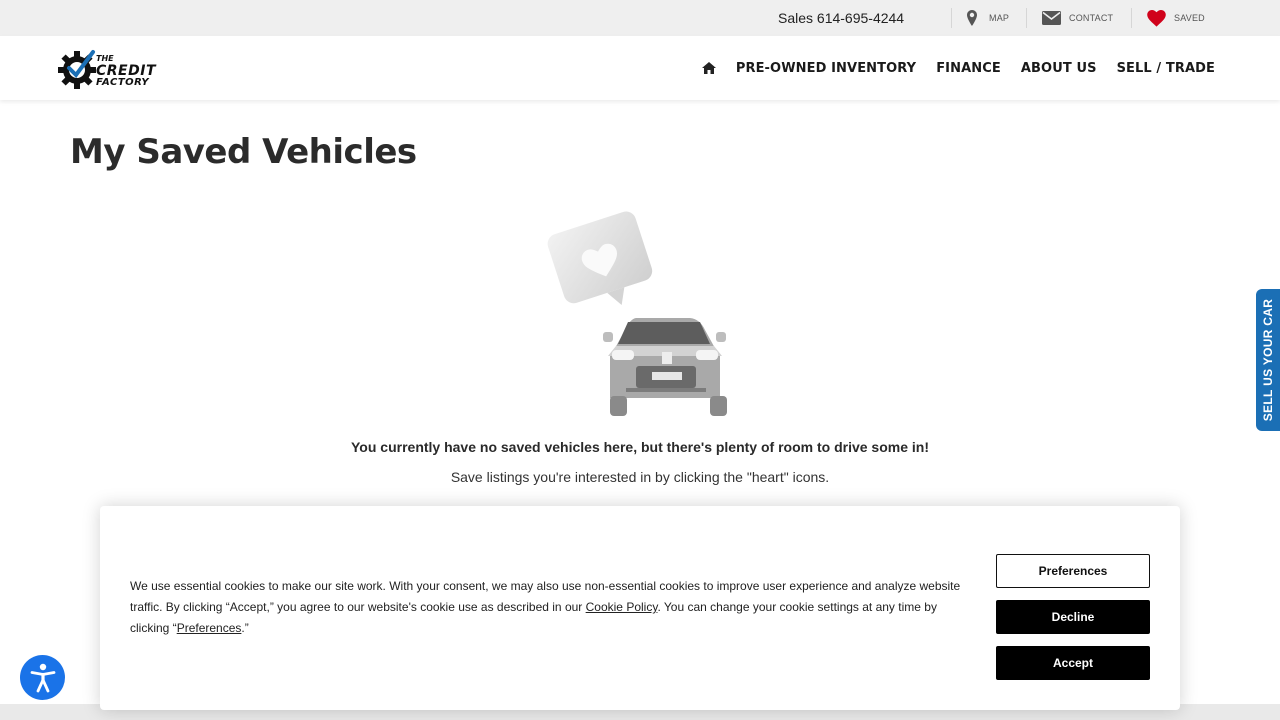  What do you see at coordinates (972, 18) in the screenshot?
I see `map-pin-icon` at bounding box center [972, 18].